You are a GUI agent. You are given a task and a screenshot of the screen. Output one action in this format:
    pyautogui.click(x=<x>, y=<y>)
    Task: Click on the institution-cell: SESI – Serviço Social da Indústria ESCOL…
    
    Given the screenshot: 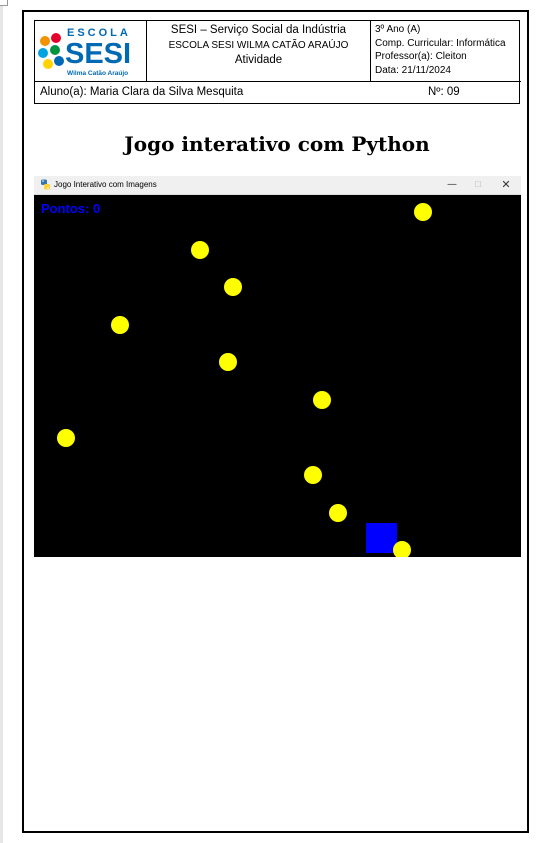 What is the action you would take?
    pyautogui.click(x=259, y=51)
    